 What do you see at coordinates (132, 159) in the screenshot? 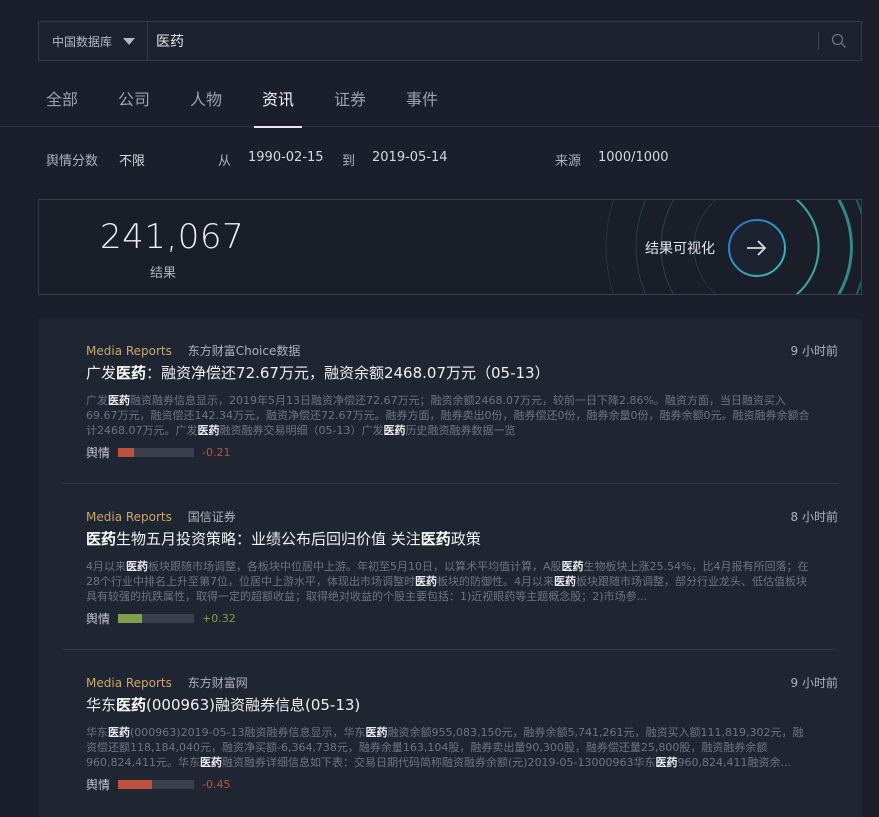
I see `score-filter-value: 不限` at bounding box center [132, 159].